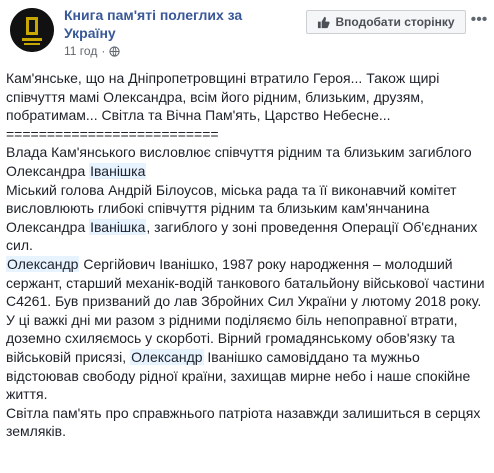  I want to click on thumbs-up-icon, so click(324, 22).